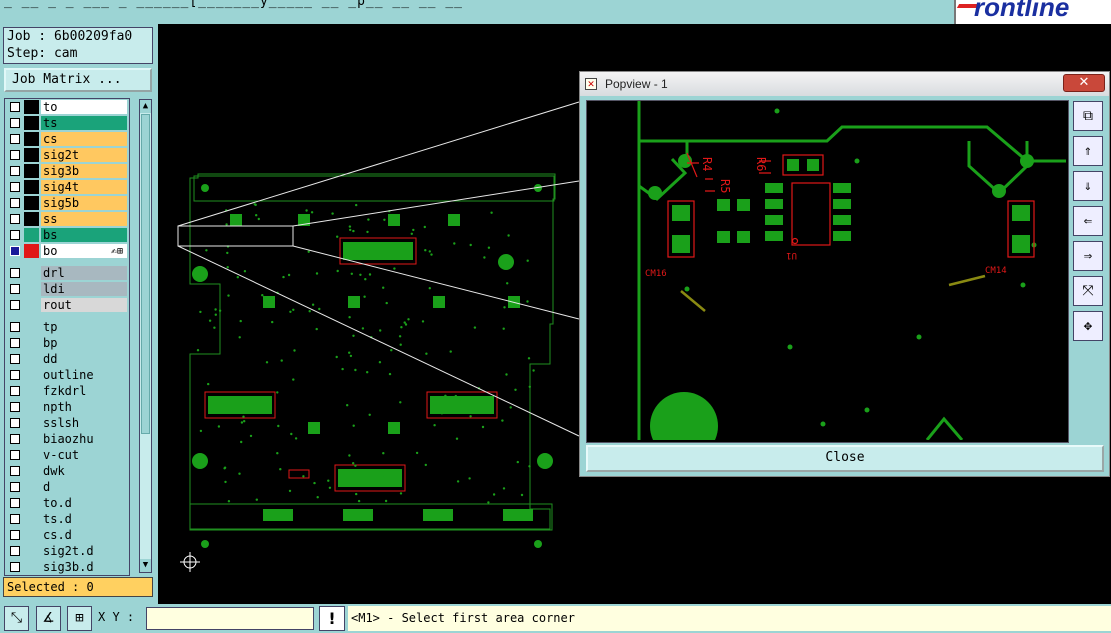 The height and width of the screenshot is (633, 1111). I want to click on layer-name: to.d, so click(84, 503).